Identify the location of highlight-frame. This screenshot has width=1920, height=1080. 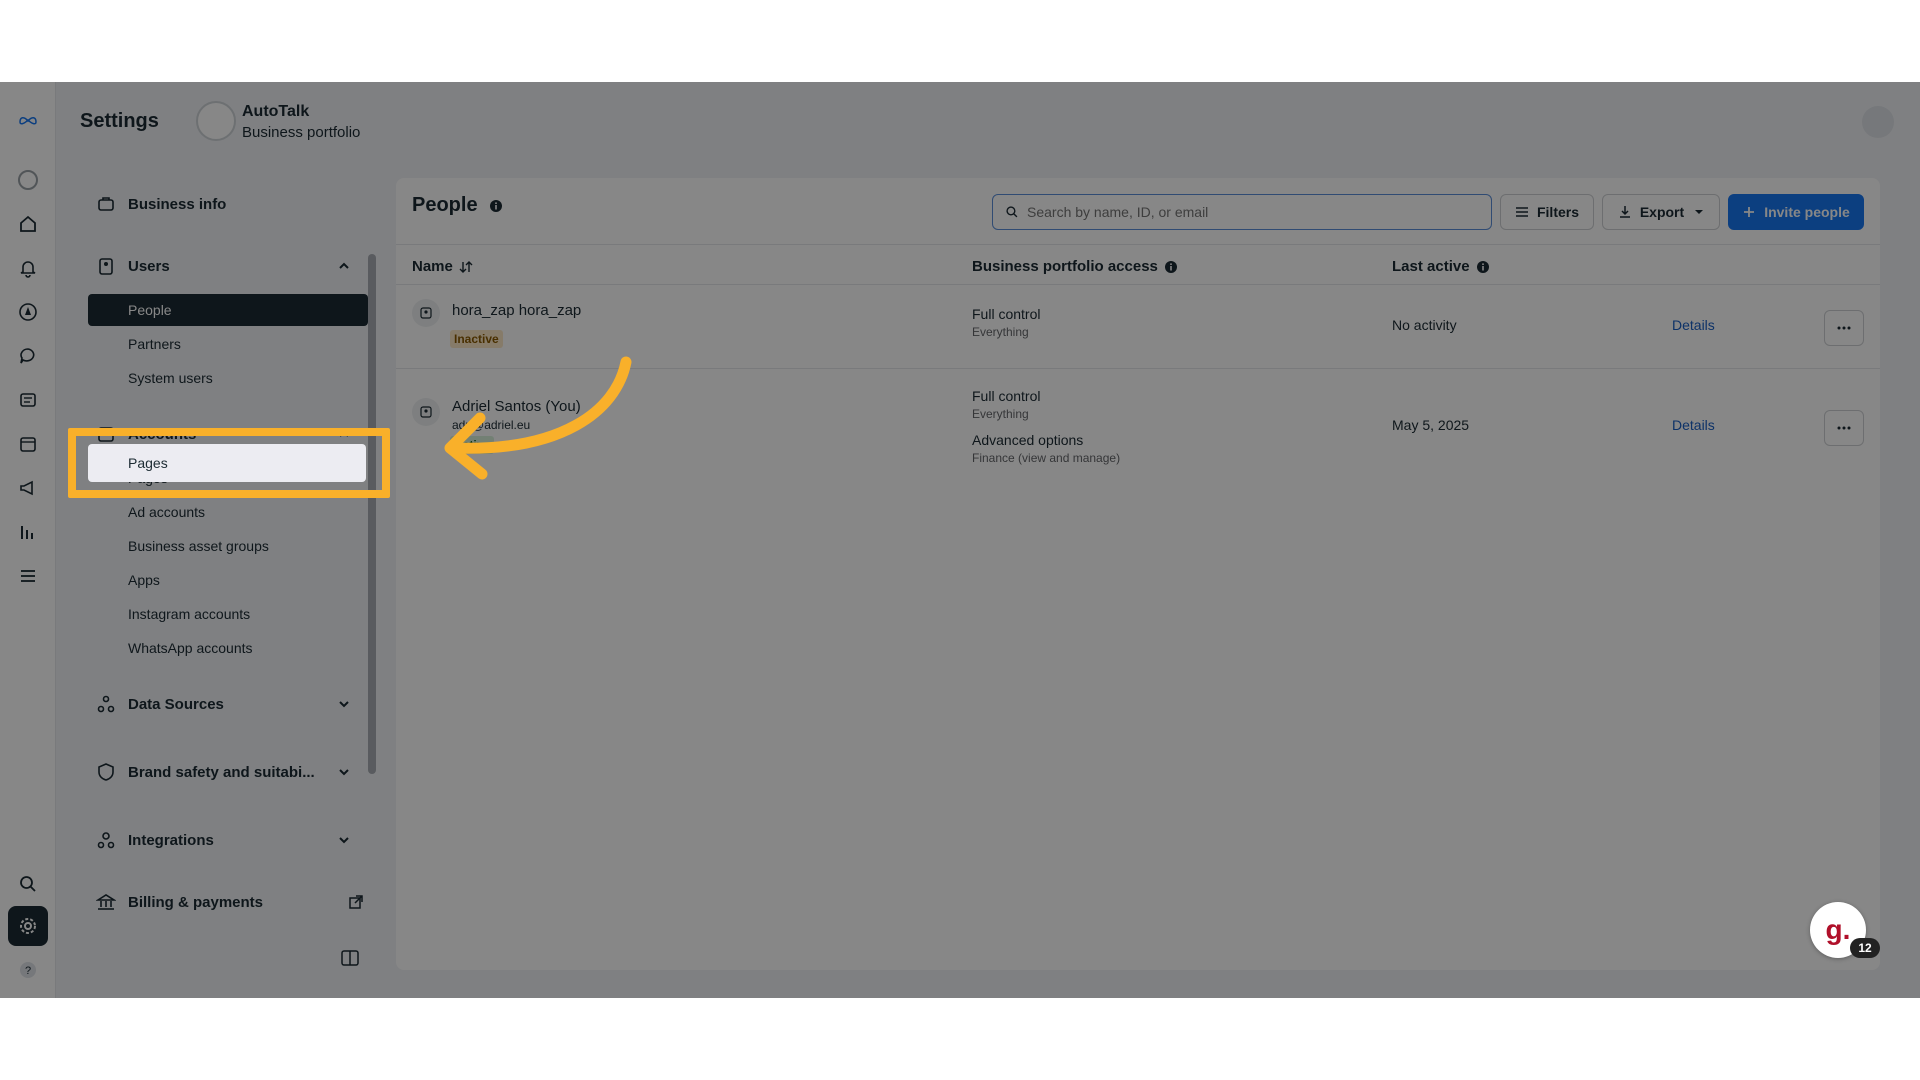
(229, 463).